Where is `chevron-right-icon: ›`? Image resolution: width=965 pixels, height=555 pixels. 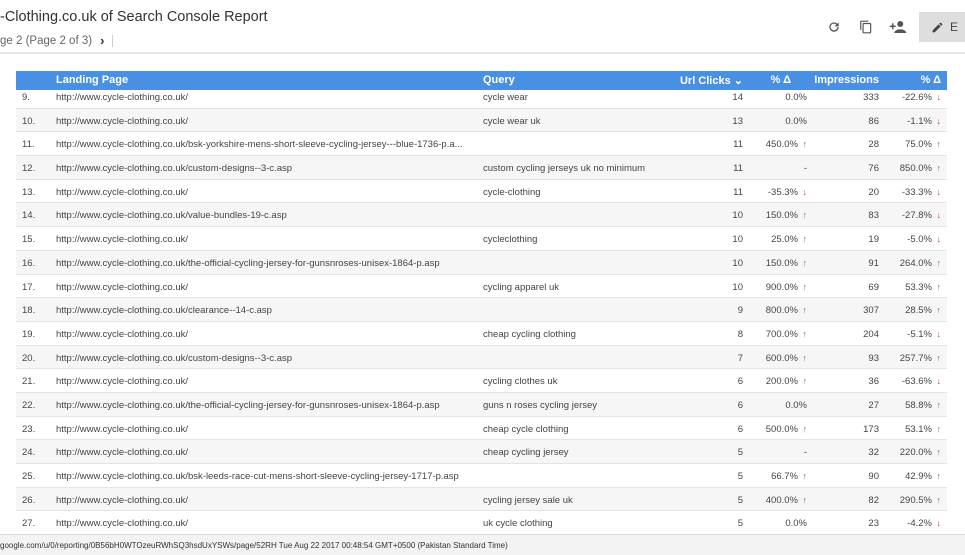 chevron-right-icon: › is located at coordinates (102, 40).